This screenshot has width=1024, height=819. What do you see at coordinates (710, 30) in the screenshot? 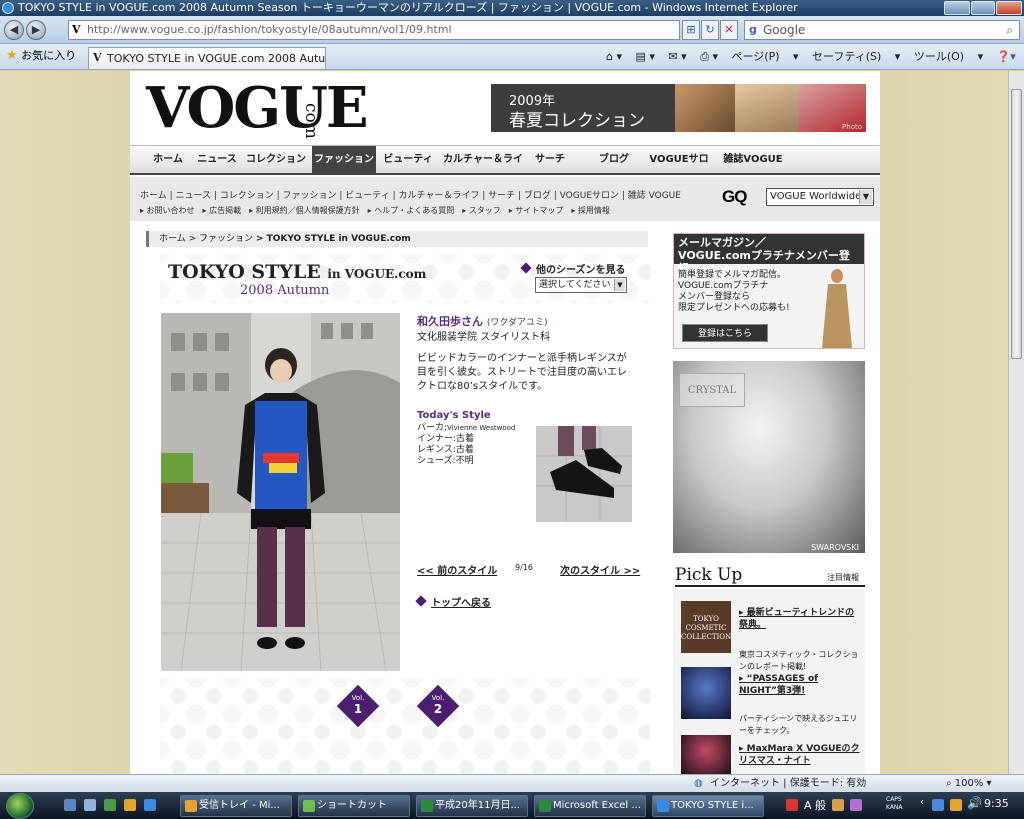
I see `refresh-icon: ↻` at bounding box center [710, 30].